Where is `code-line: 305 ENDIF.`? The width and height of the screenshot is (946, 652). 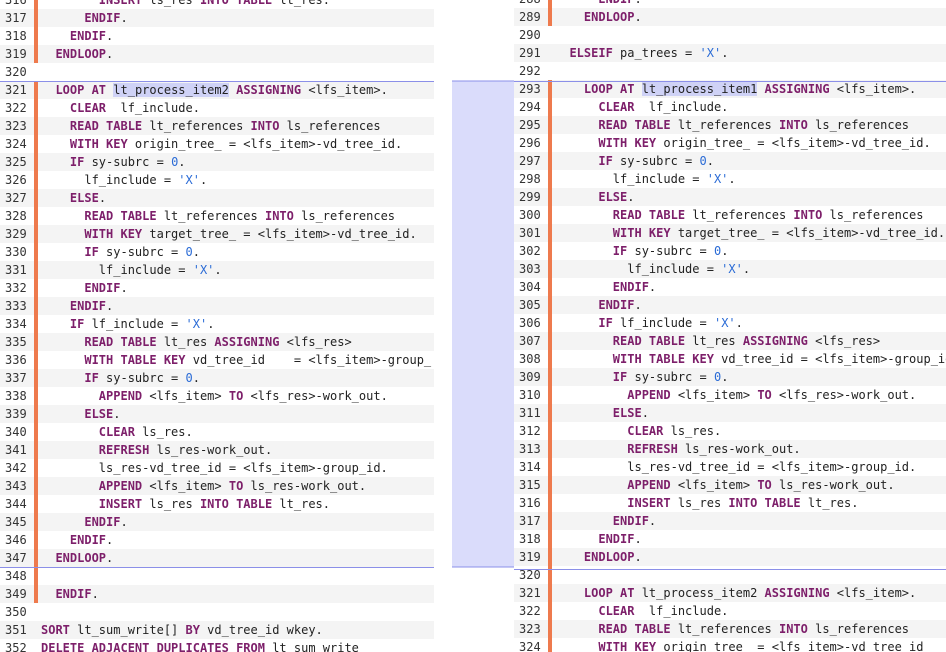
code-line: 305 ENDIF. is located at coordinates (730, 305).